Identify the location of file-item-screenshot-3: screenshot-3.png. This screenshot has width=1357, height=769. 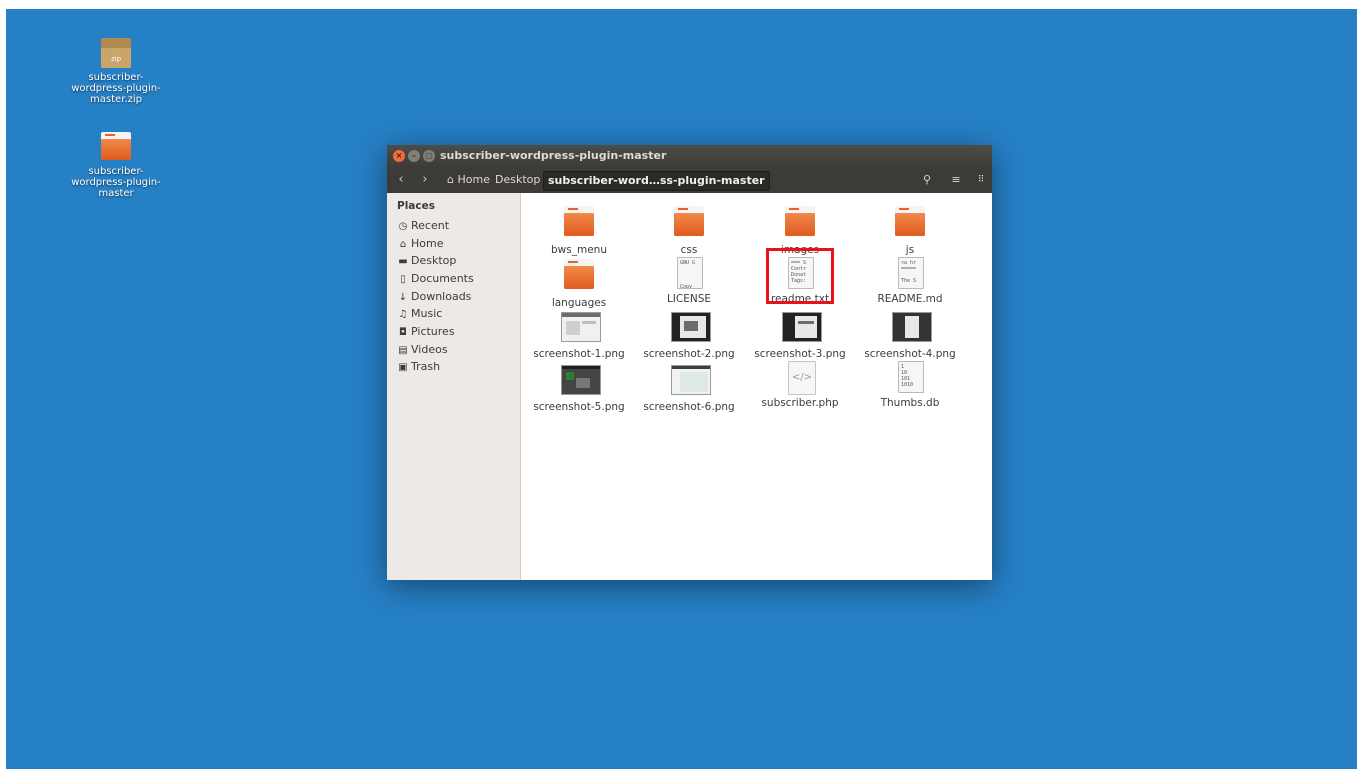
(800, 335).